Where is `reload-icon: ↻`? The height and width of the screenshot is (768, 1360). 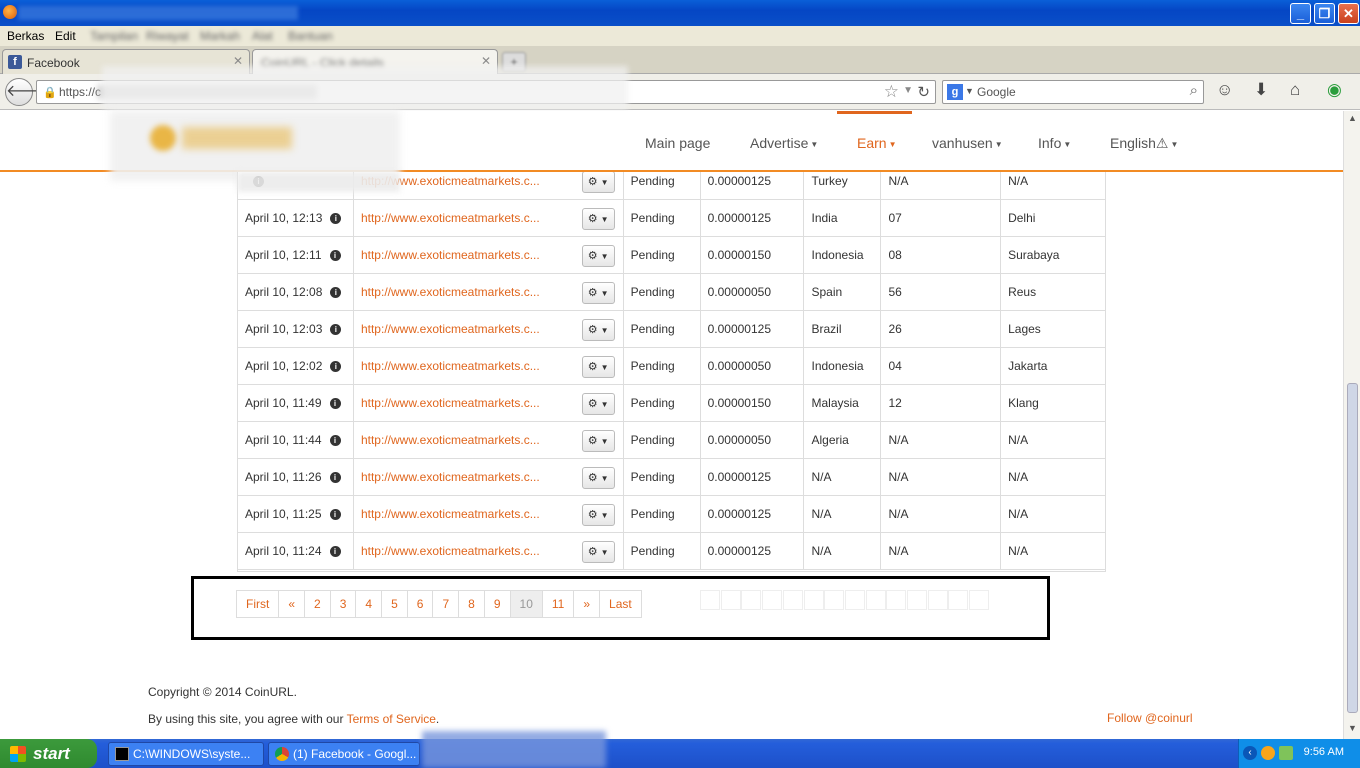
reload-icon: ↻ is located at coordinates (923, 92).